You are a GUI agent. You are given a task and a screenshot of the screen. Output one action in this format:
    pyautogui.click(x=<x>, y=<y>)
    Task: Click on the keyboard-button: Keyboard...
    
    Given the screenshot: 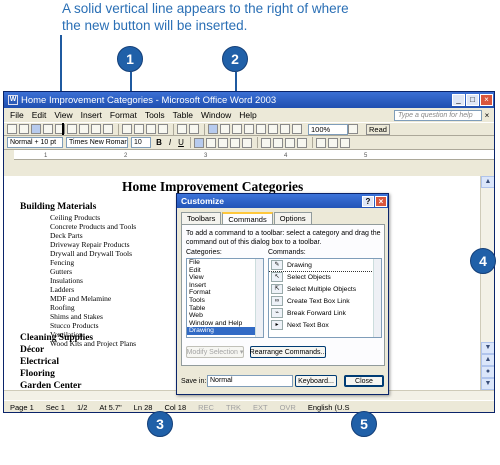 What is the action you would take?
    pyautogui.click(x=316, y=381)
    